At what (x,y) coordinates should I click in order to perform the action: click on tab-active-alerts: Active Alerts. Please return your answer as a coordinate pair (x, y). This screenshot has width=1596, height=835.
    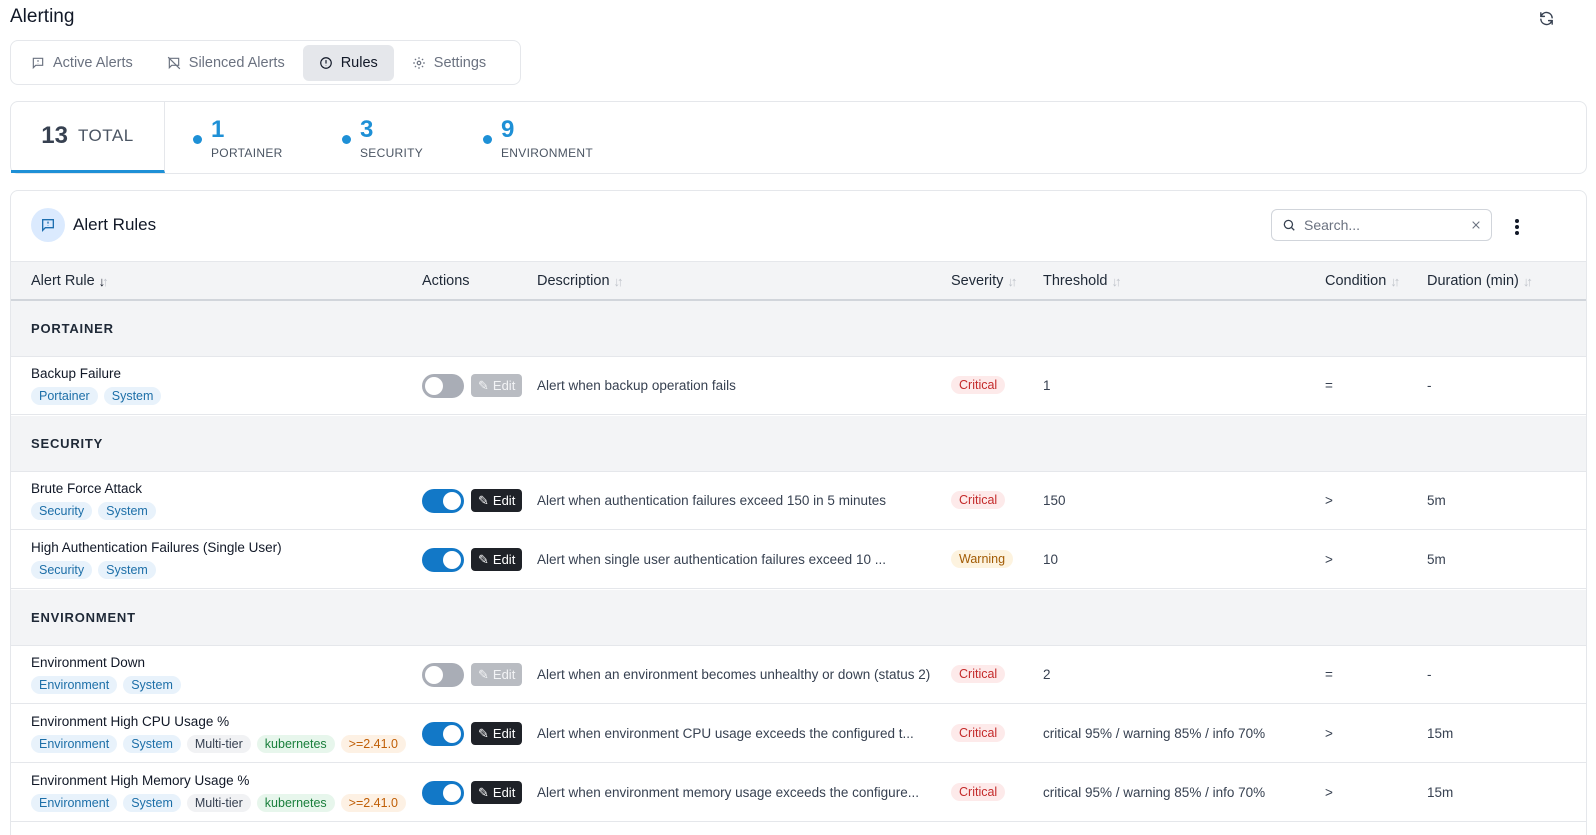
    Looking at the image, I should click on (82, 63).